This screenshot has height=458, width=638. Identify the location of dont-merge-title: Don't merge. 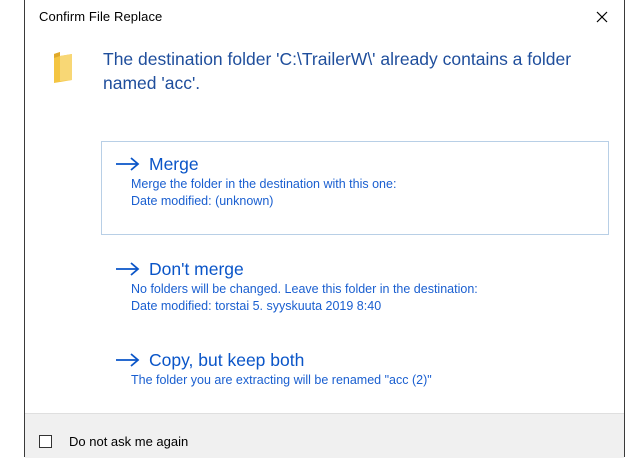
(196, 268).